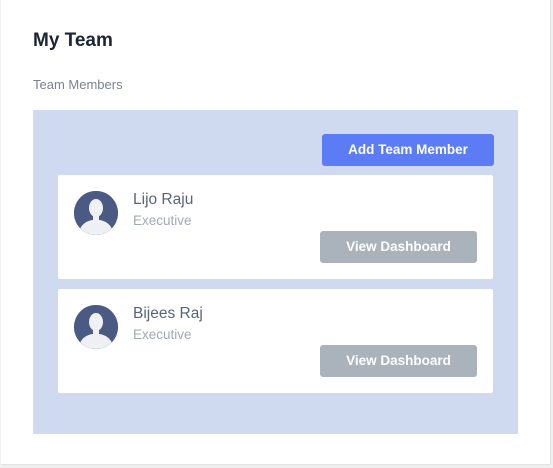  I want to click on member-name: Bijees Raj, so click(168, 313).